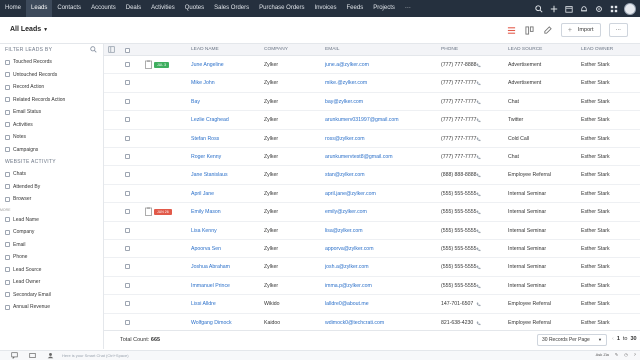 This screenshot has width=640, height=360. I want to click on lead-name-link: Emily Mason, so click(206, 212).